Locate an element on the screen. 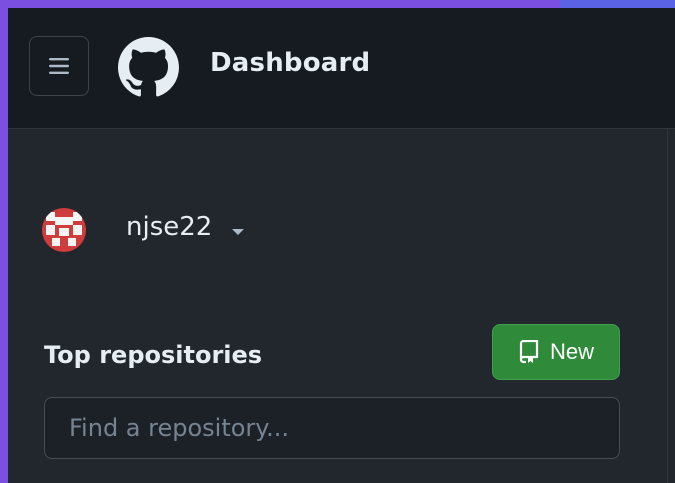 Image resolution: width=675 pixels, height=483 pixels. repo-icon is located at coordinates (529, 352).